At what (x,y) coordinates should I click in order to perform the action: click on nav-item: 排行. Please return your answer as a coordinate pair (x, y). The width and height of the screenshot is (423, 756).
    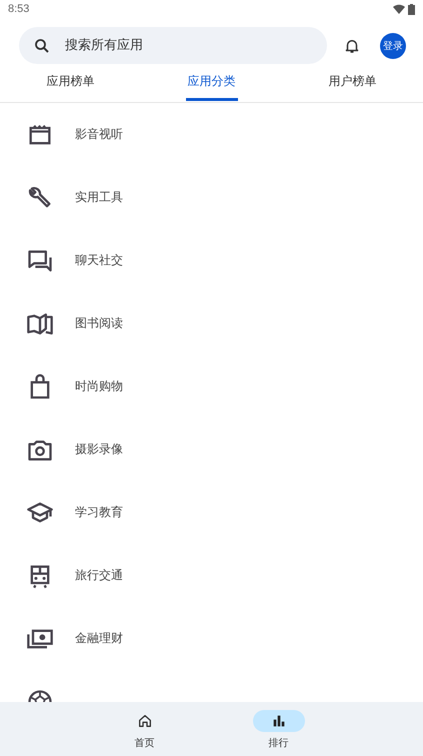
    Looking at the image, I should click on (278, 733).